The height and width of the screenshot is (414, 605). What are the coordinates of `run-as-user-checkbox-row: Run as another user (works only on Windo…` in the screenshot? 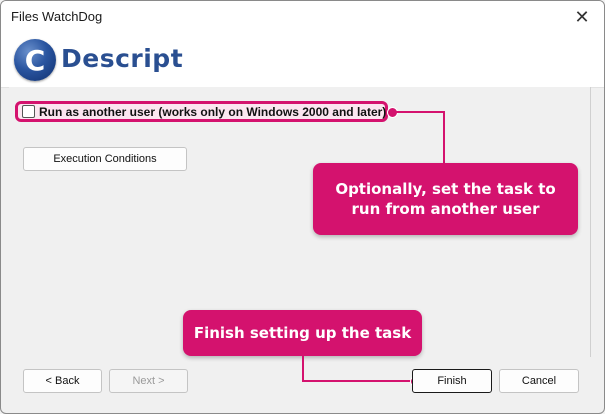 It's located at (201, 111).